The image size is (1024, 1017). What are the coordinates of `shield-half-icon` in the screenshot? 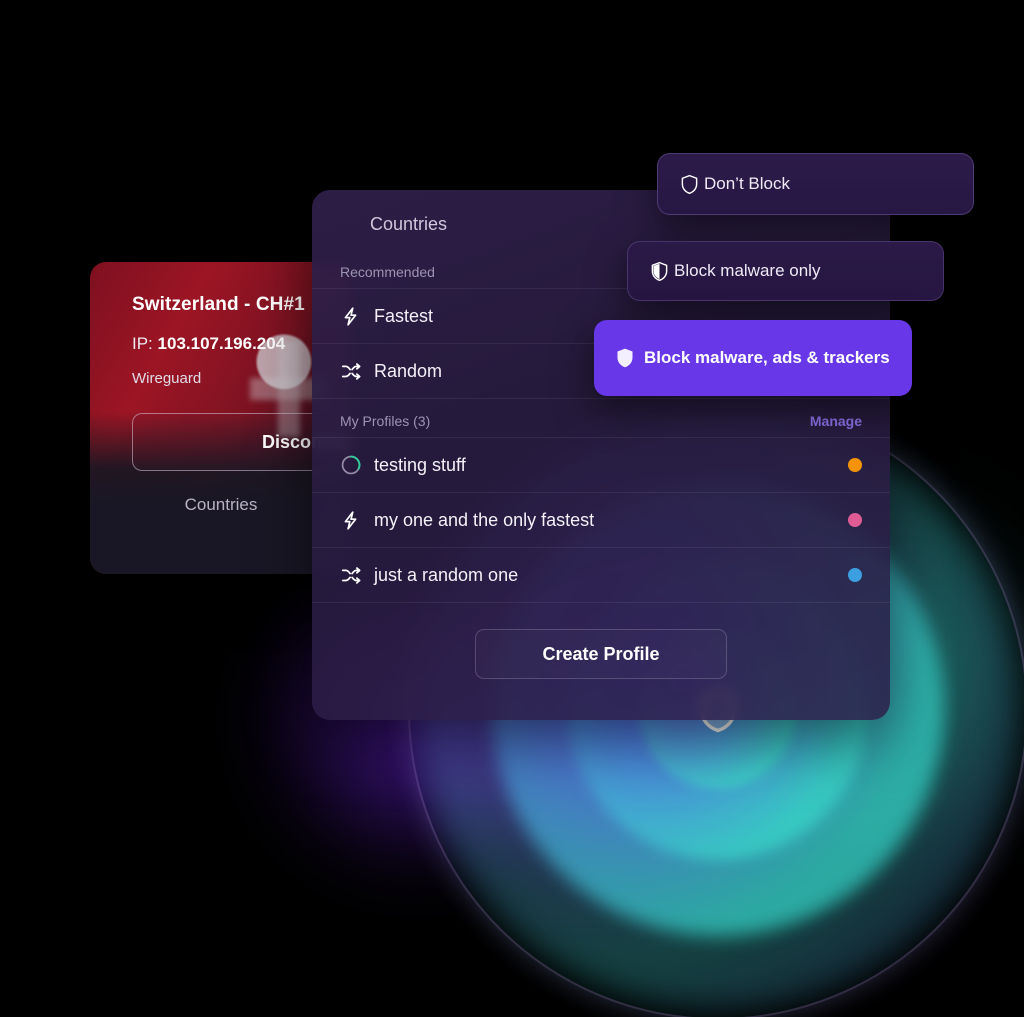 It's located at (659, 271).